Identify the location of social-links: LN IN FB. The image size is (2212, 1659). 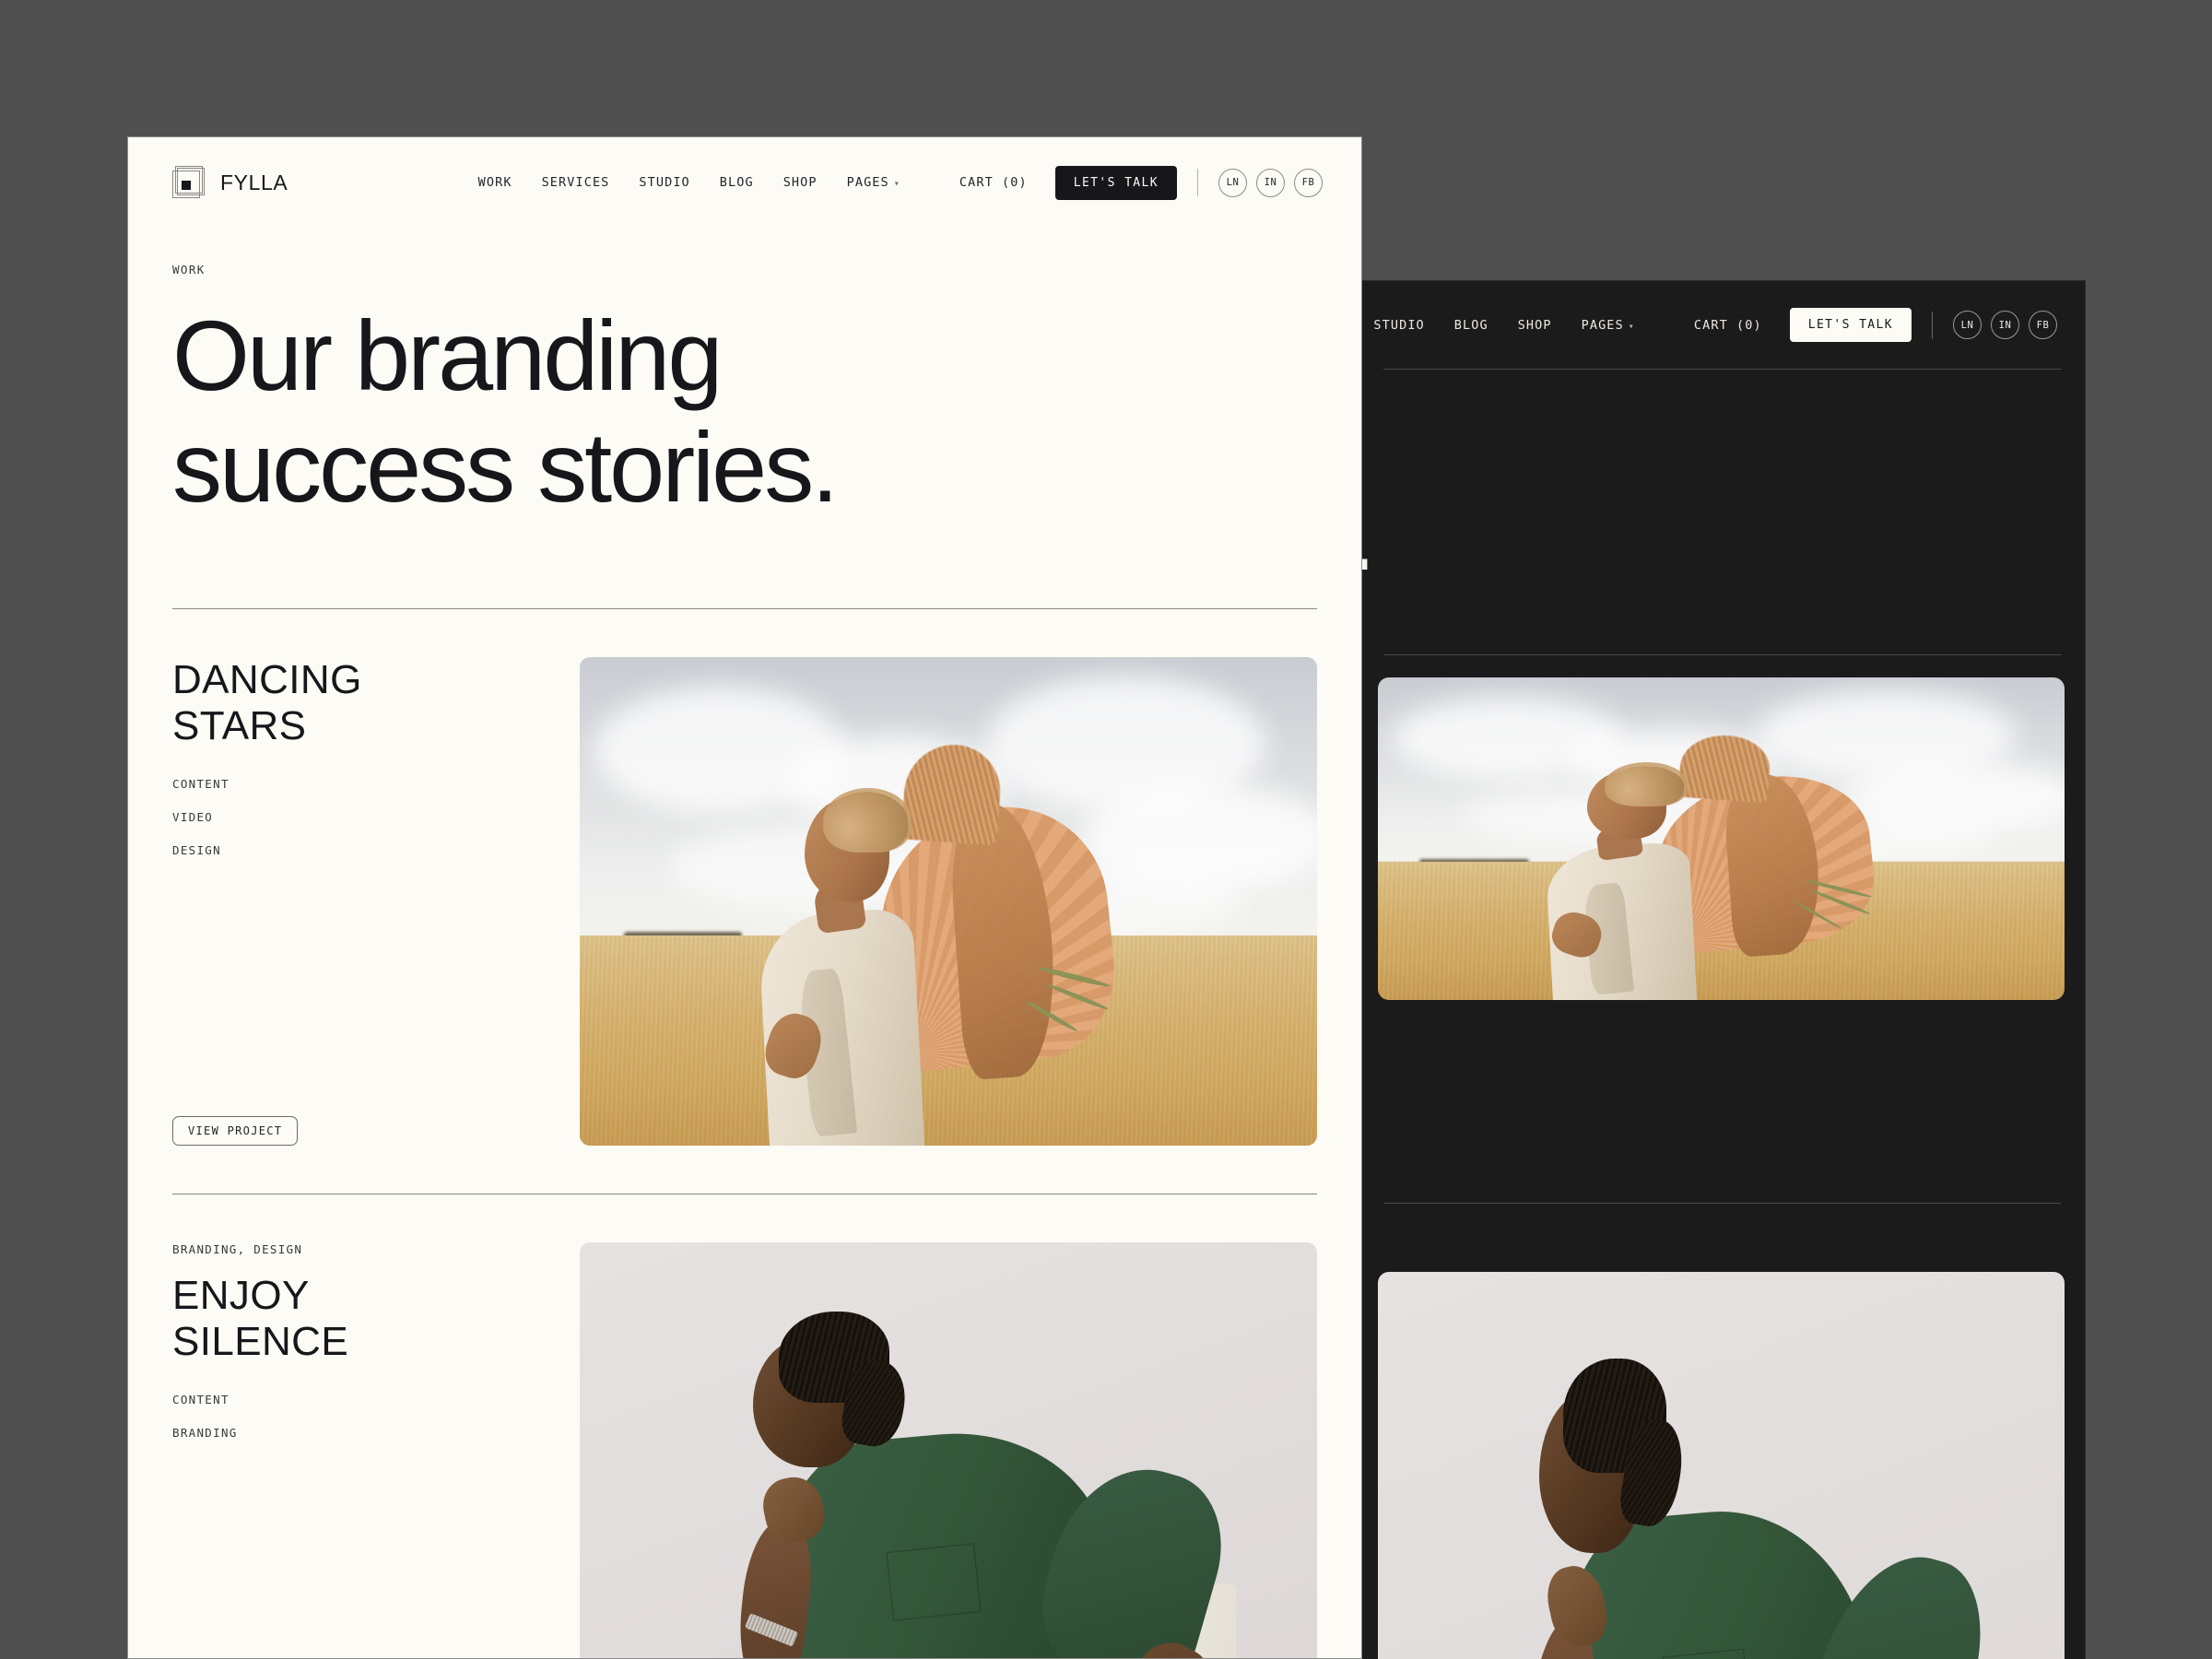
(1270, 182).